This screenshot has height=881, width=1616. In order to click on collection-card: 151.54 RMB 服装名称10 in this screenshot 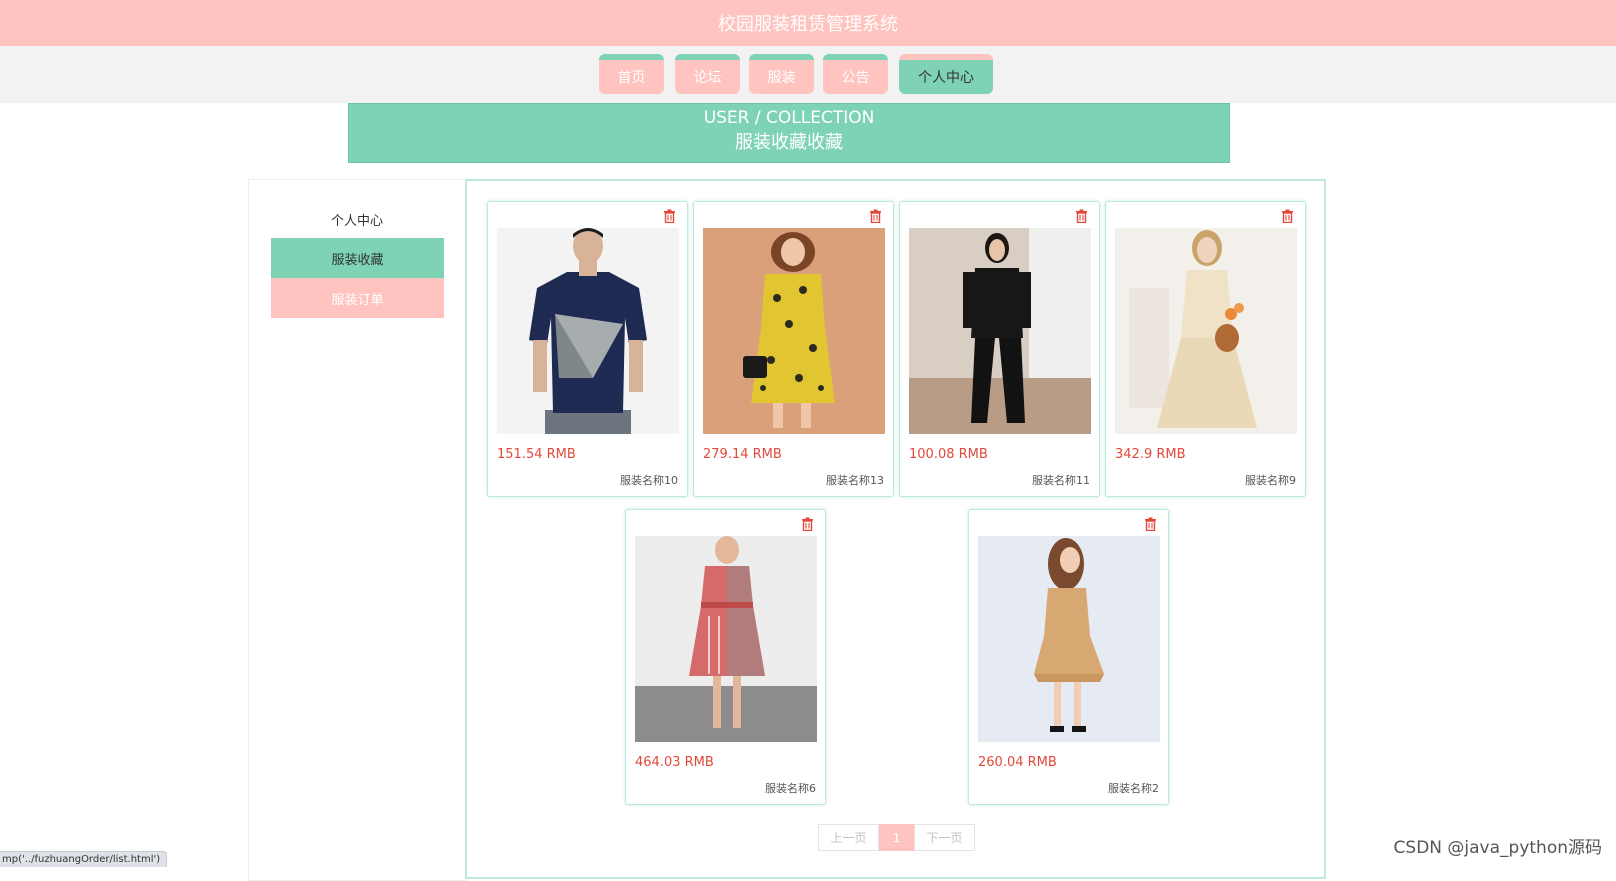, I will do `click(587, 349)`.